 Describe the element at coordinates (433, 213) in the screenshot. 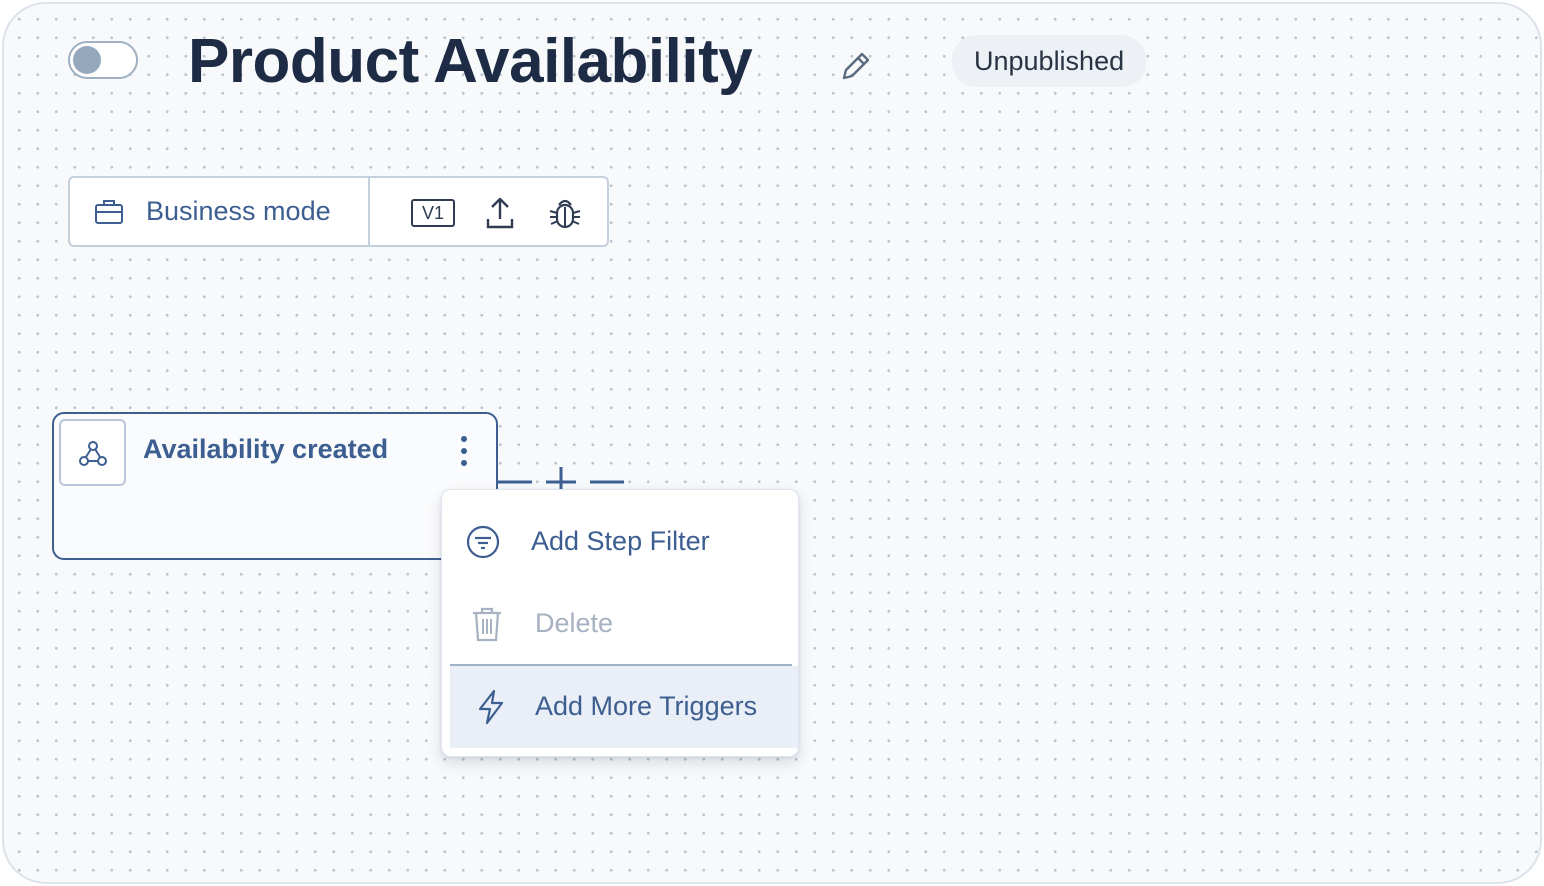

I see `version-button: V1` at that location.